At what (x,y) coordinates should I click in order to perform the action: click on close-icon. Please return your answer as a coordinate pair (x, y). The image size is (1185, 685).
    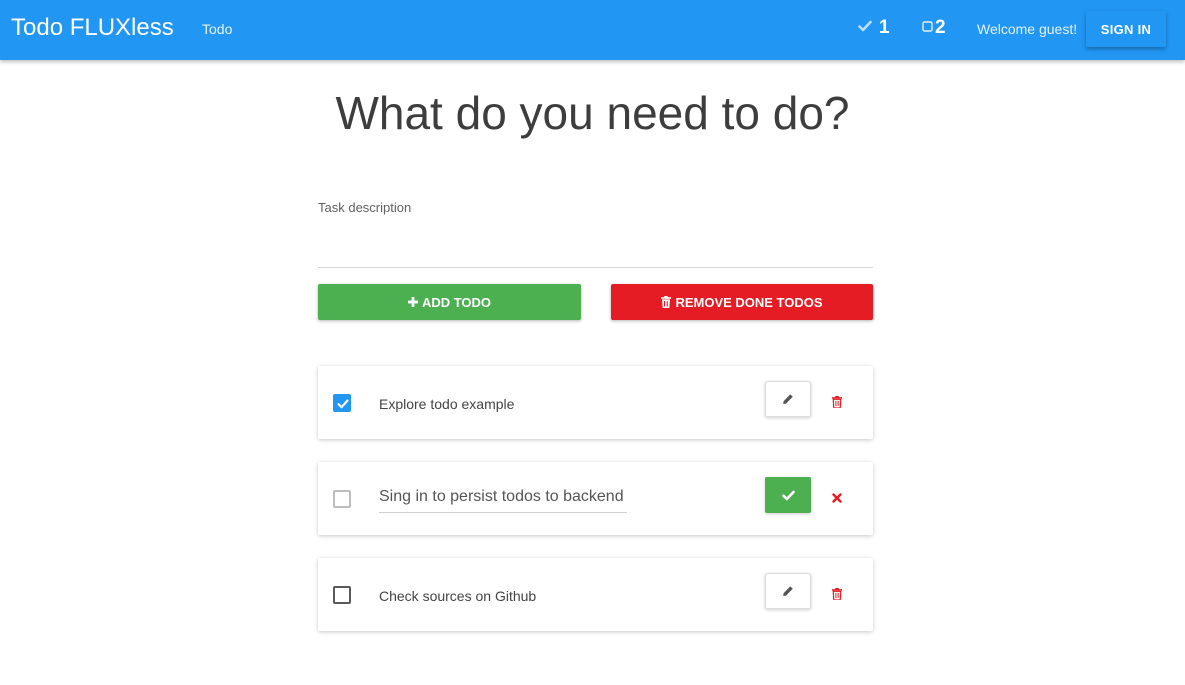
    Looking at the image, I should click on (837, 498).